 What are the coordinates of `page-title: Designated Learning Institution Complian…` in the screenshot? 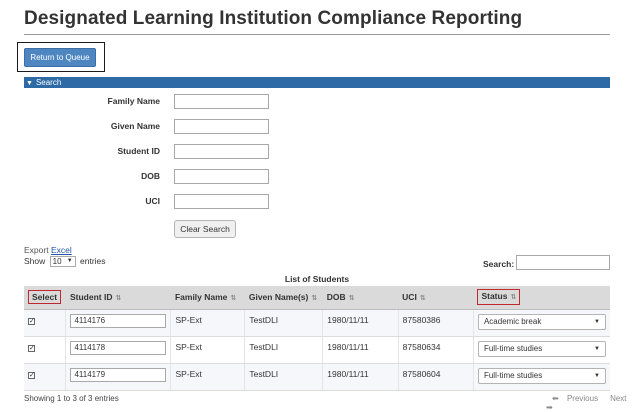 It's located at (273, 18).